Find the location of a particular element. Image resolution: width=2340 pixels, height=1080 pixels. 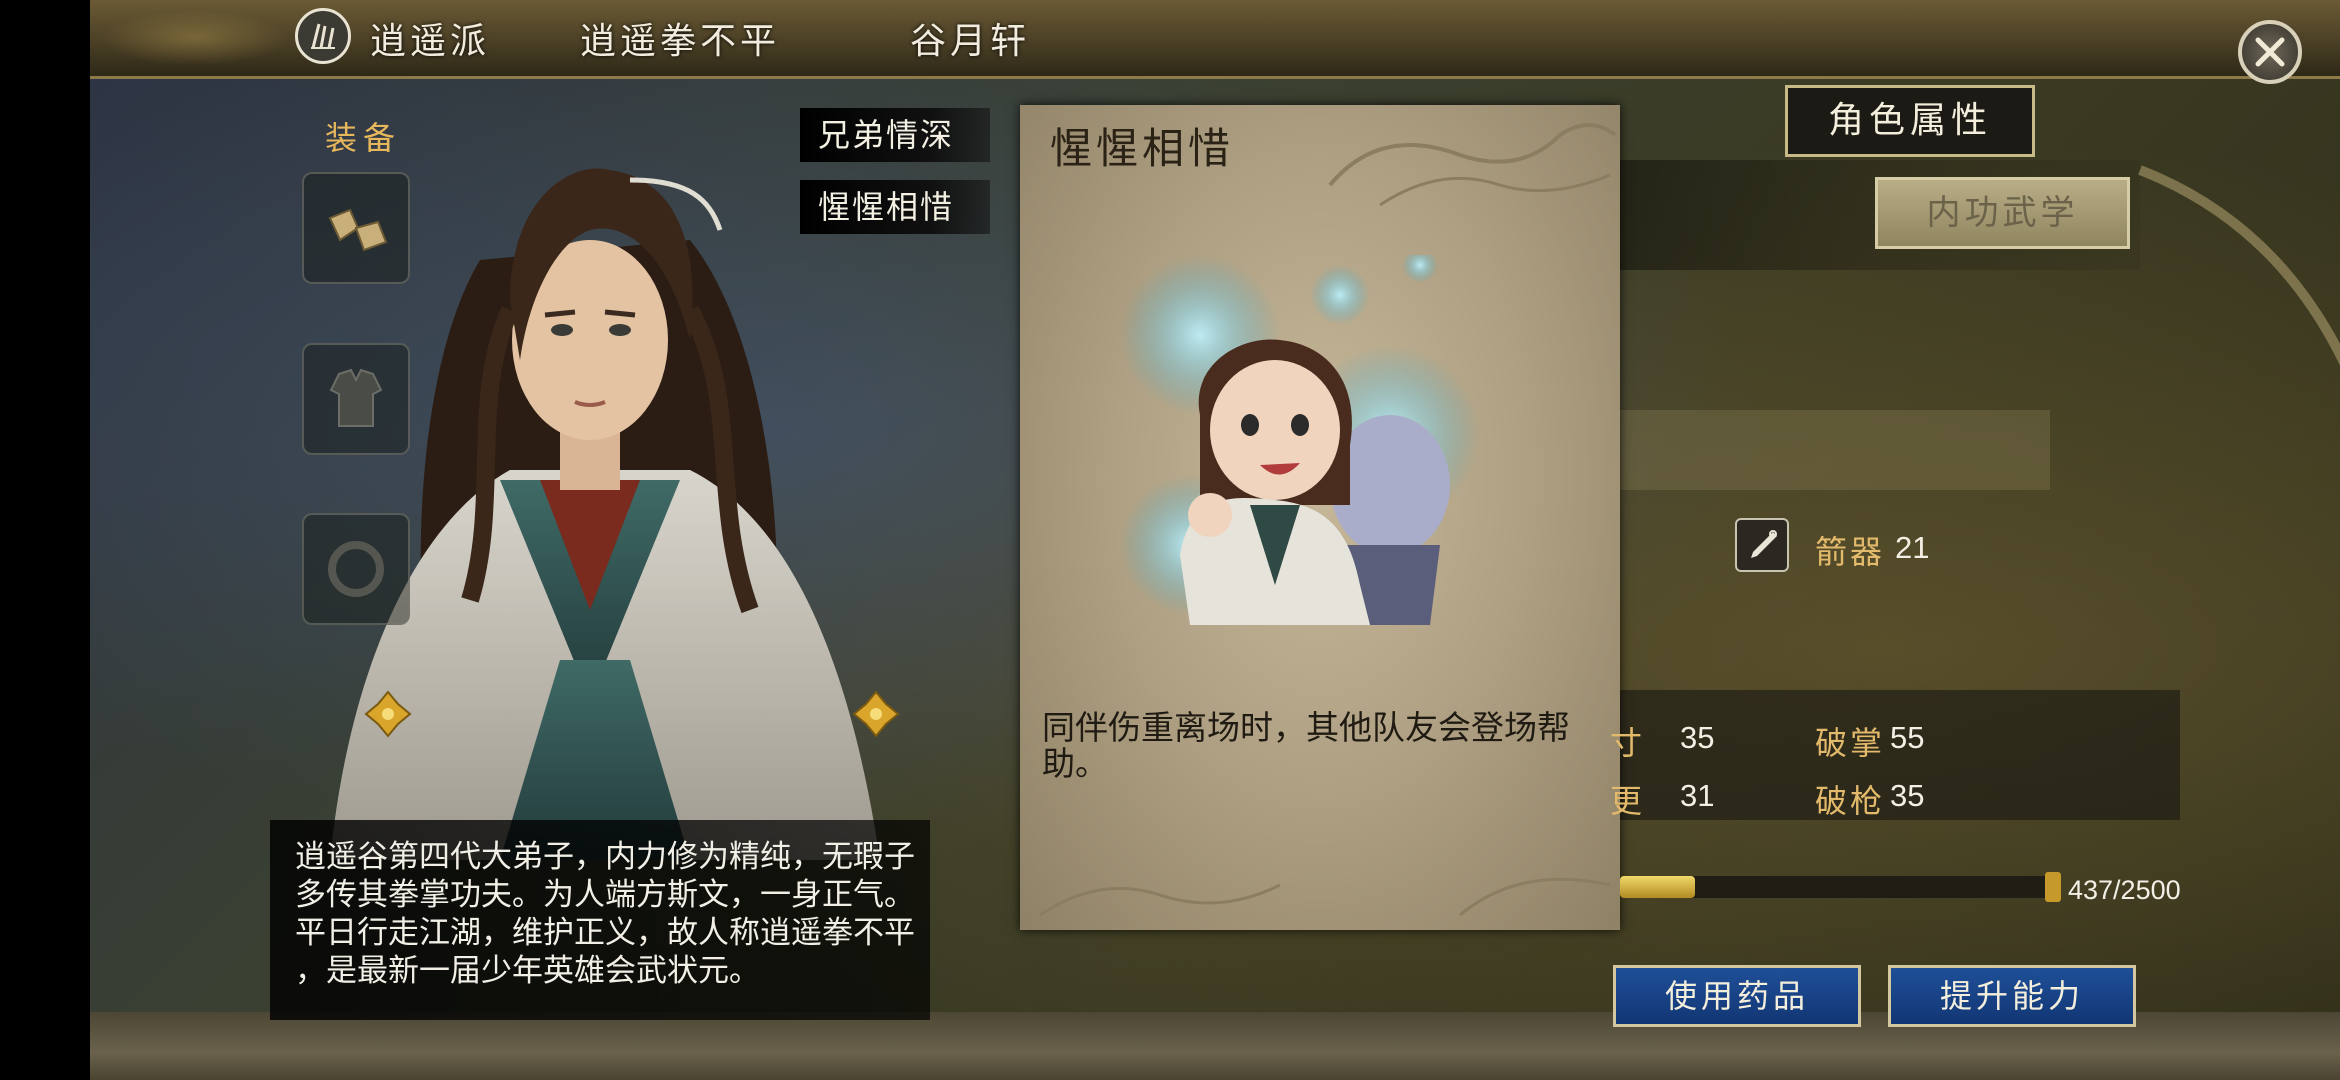

experience-bar-fill is located at coordinates (1657, 887).